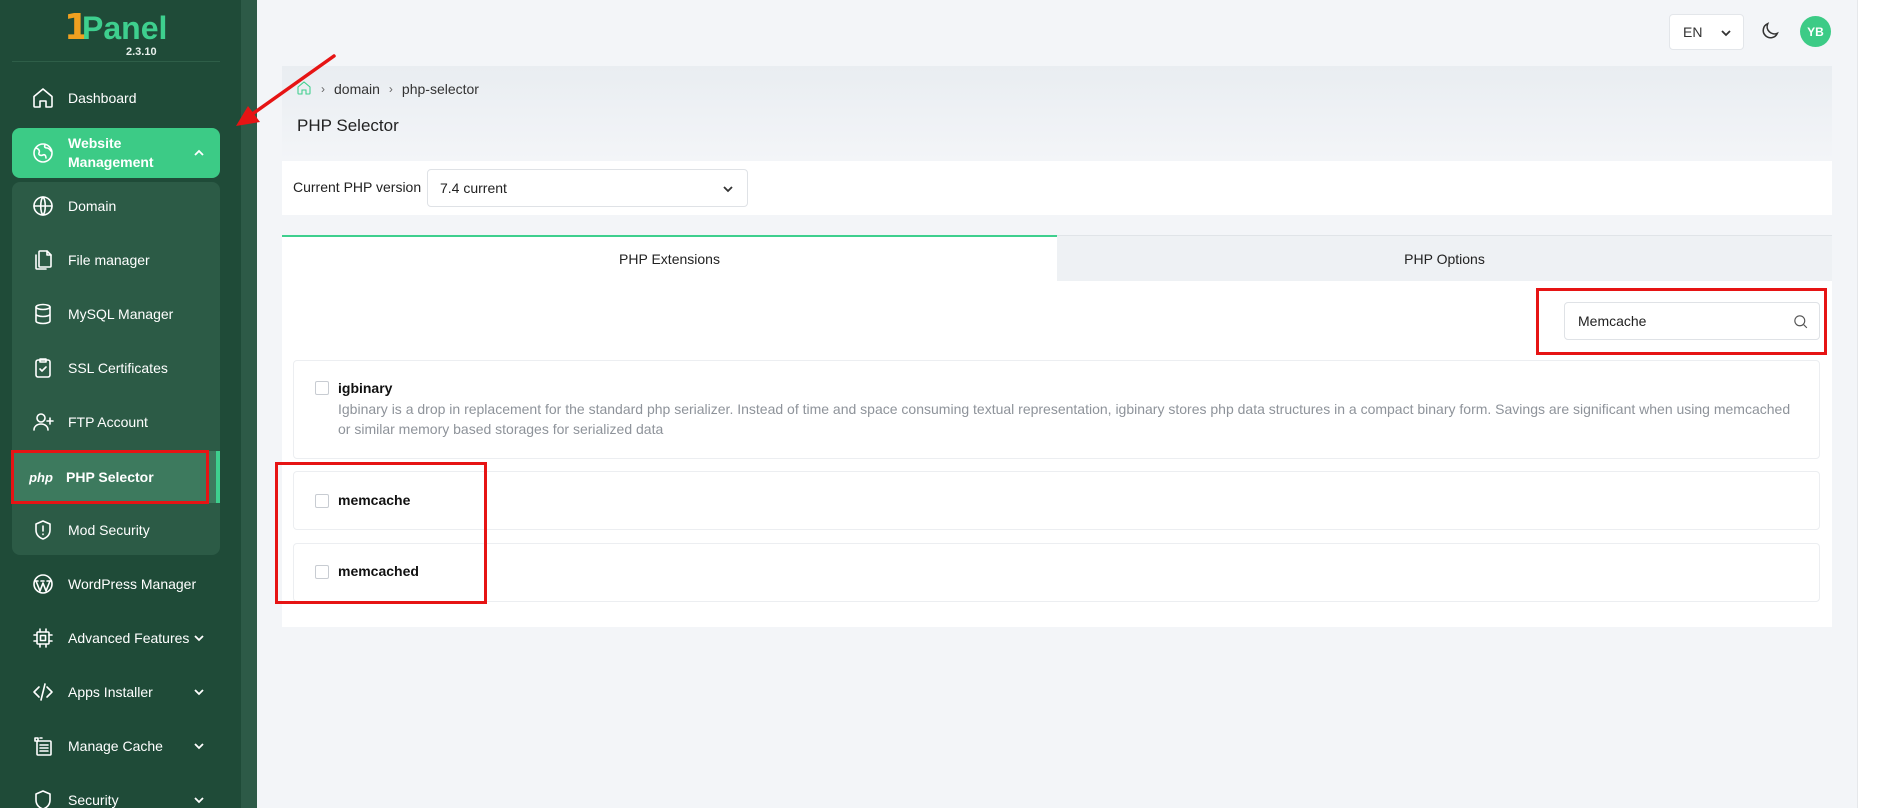 The height and width of the screenshot is (808, 1879). What do you see at coordinates (669, 258) in the screenshot?
I see `tab-php-extensions: PHP Extensions` at bounding box center [669, 258].